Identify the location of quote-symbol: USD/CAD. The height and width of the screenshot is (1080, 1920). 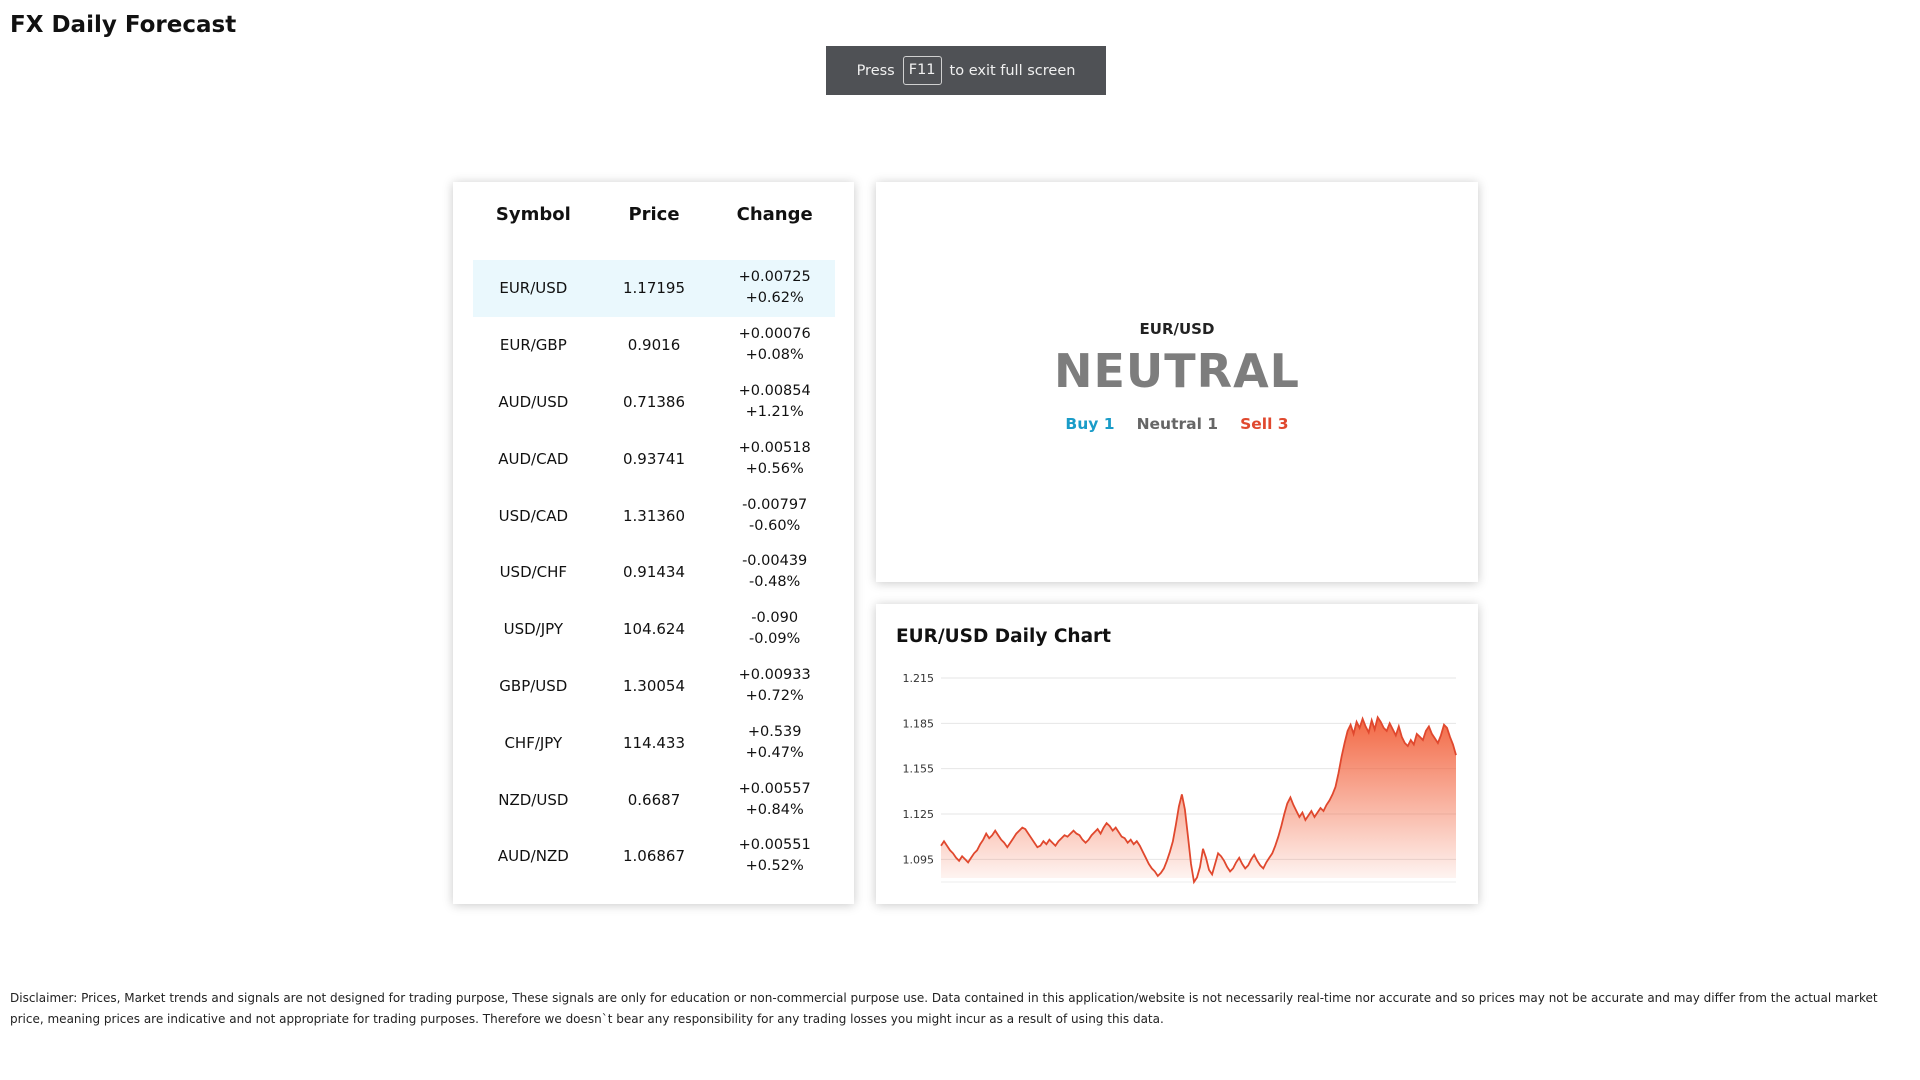
(533, 515).